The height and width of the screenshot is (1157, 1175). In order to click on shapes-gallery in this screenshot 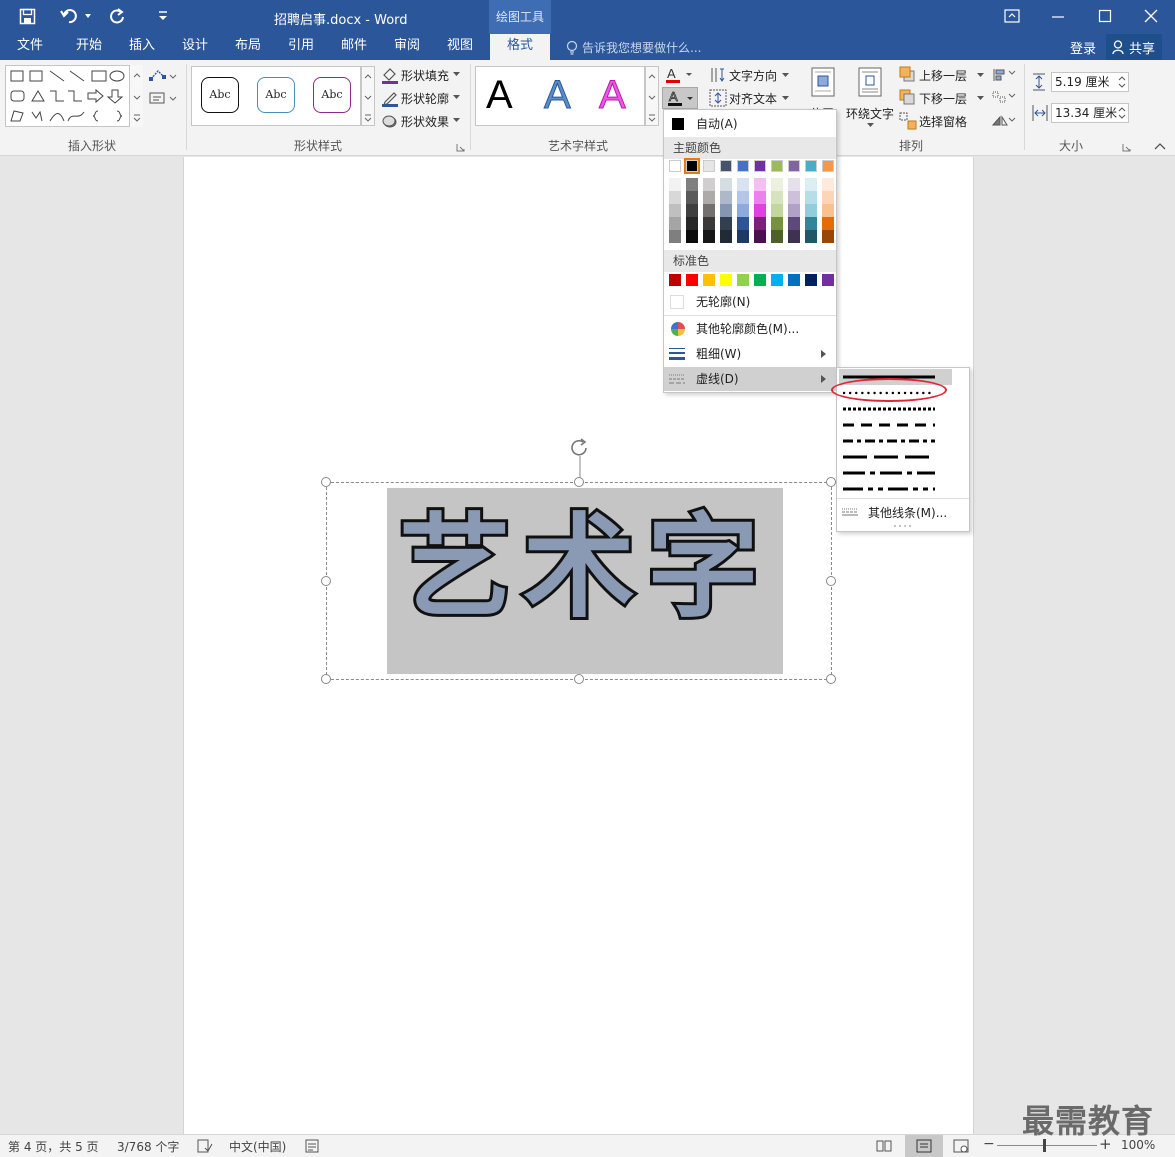, I will do `click(74, 96)`.